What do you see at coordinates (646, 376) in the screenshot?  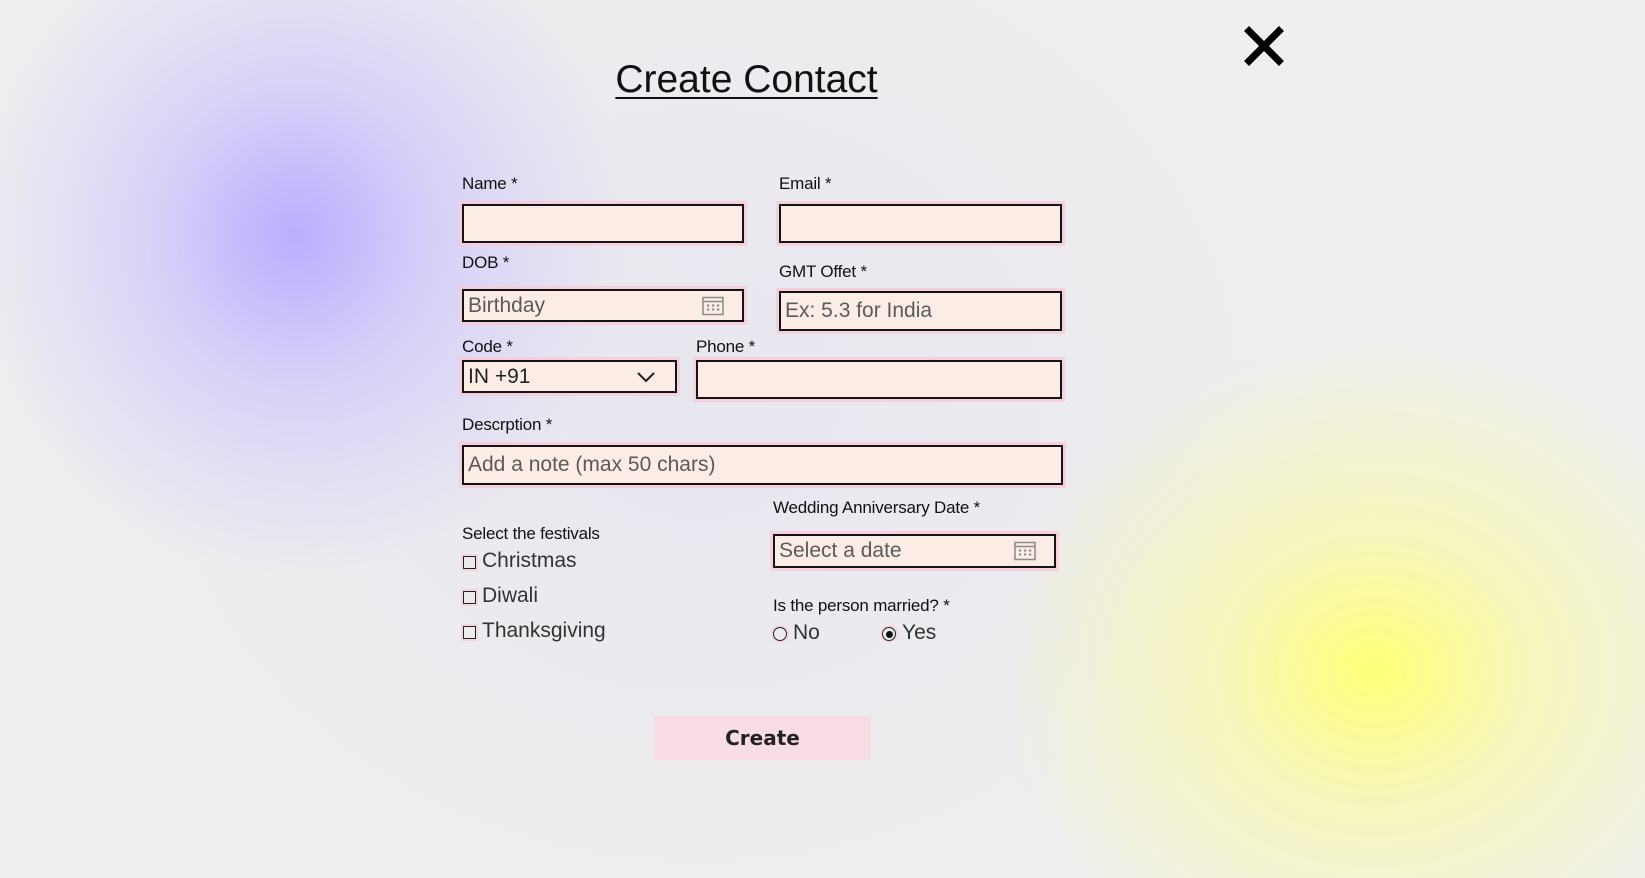 I see `chevron-down-icon` at bounding box center [646, 376].